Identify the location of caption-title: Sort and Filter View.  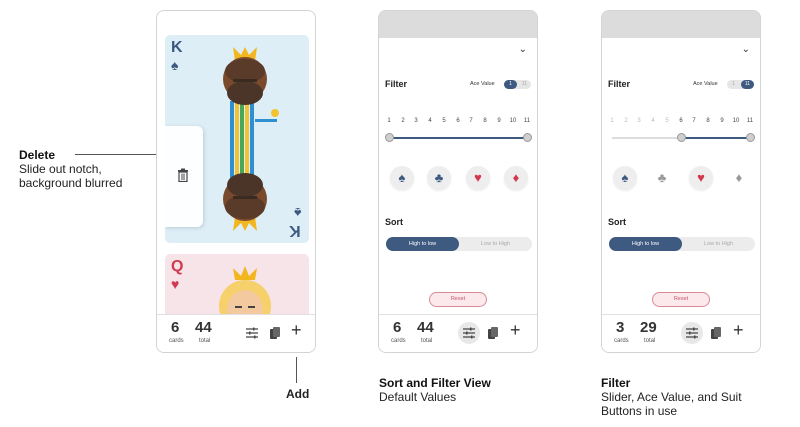
(435, 383).